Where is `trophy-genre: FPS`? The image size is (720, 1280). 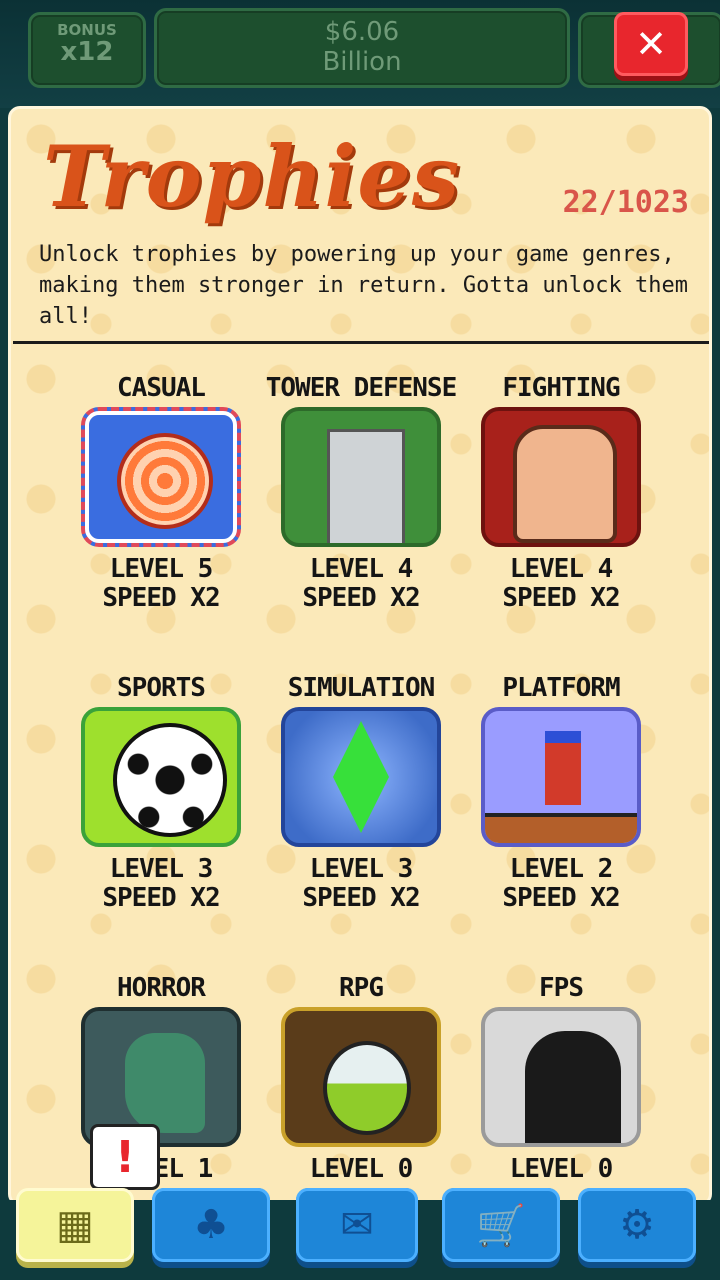 trophy-genre: FPS is located at coordinates (561, 988).